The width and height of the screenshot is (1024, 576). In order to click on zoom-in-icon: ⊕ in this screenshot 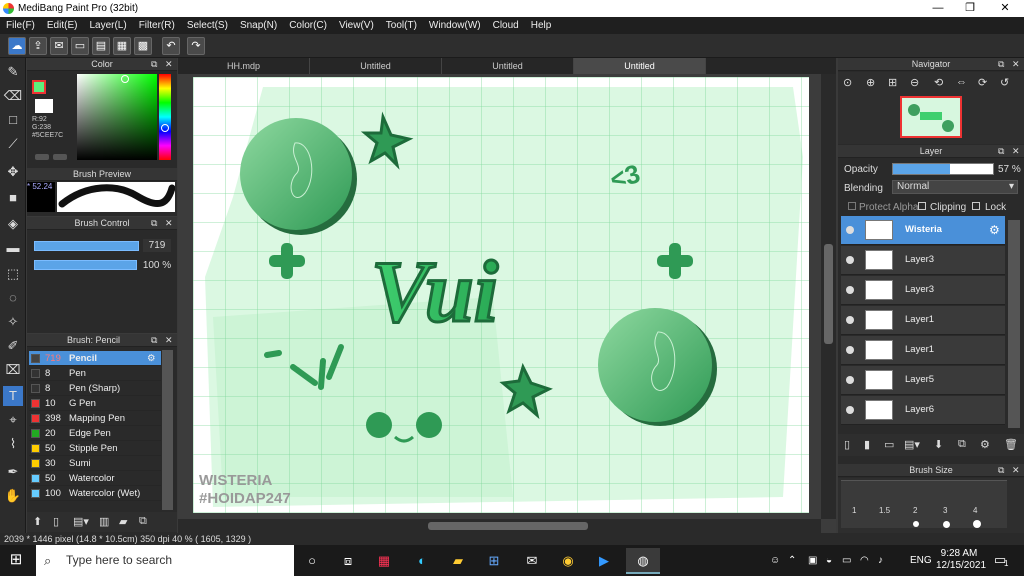, I will do `click(870, 82)`.